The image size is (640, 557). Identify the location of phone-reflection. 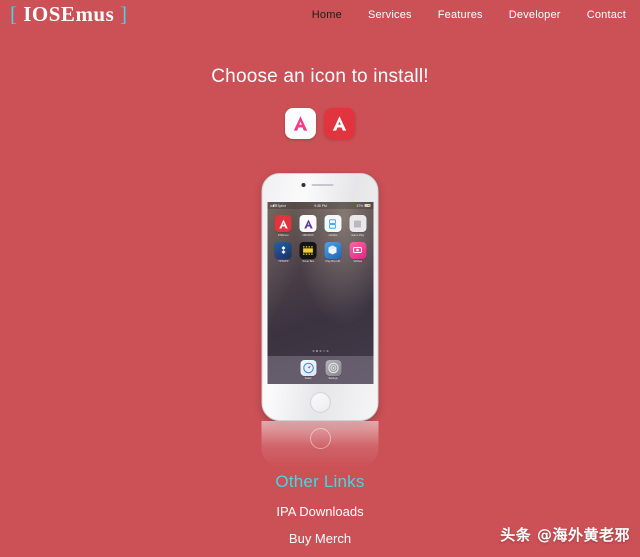
(320, 444).